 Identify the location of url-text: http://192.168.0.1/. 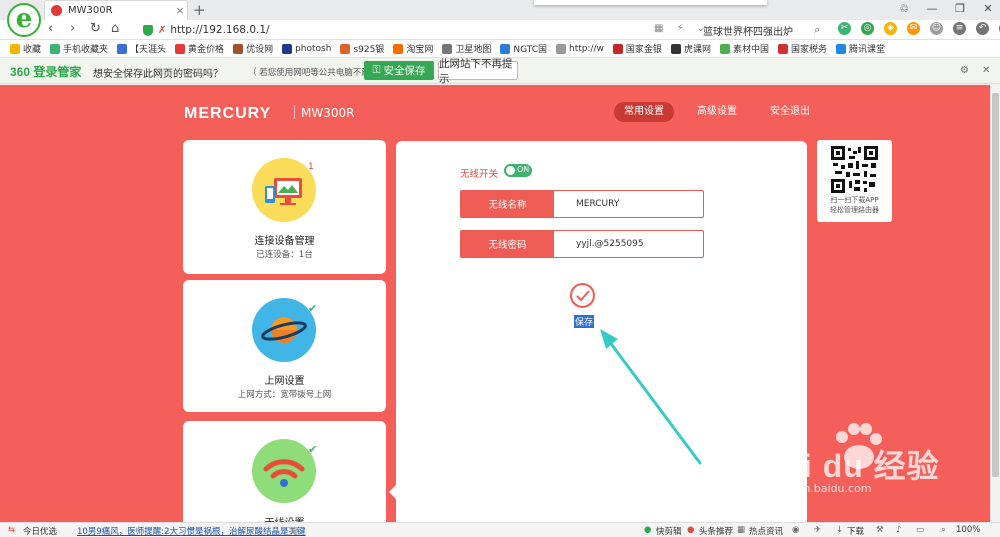
(219, 30).